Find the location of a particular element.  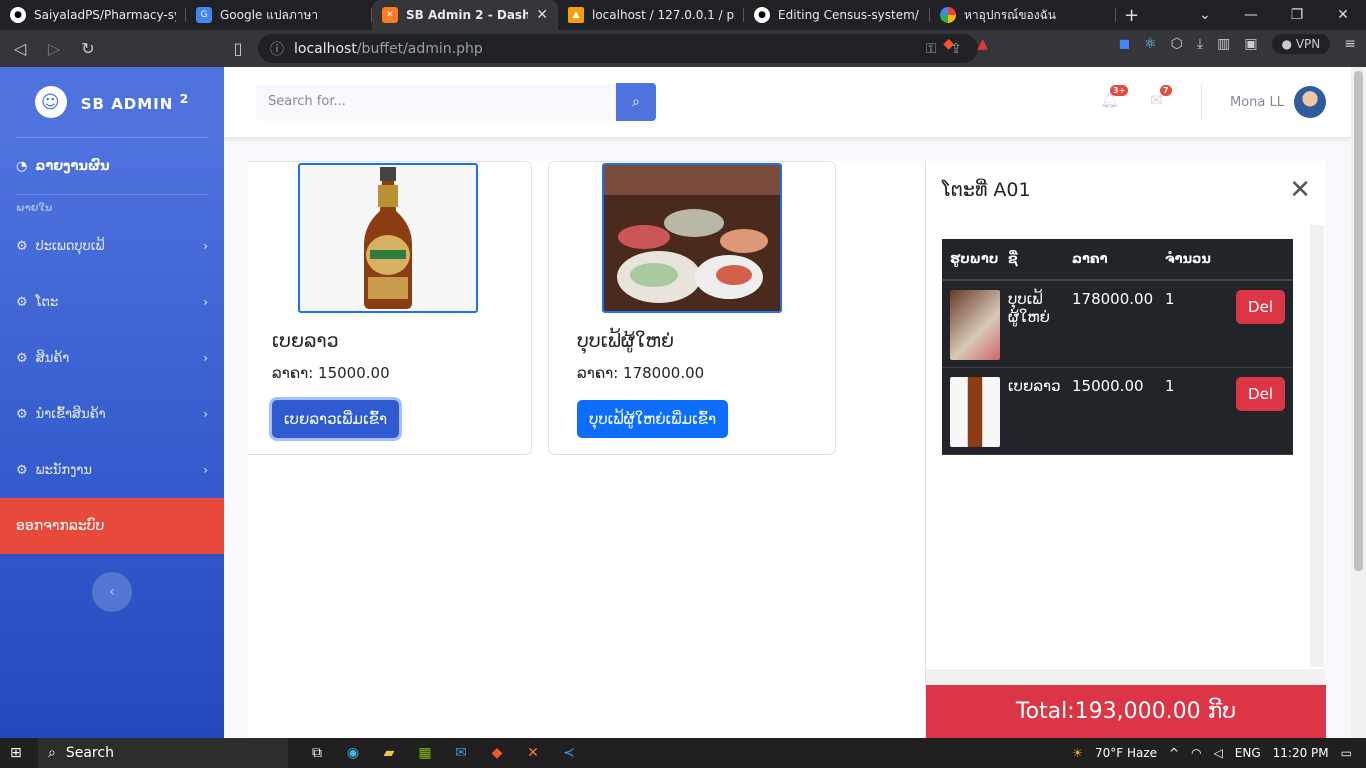

react-devtools-icon: ⚛ is located at coordinates (1150, 44).